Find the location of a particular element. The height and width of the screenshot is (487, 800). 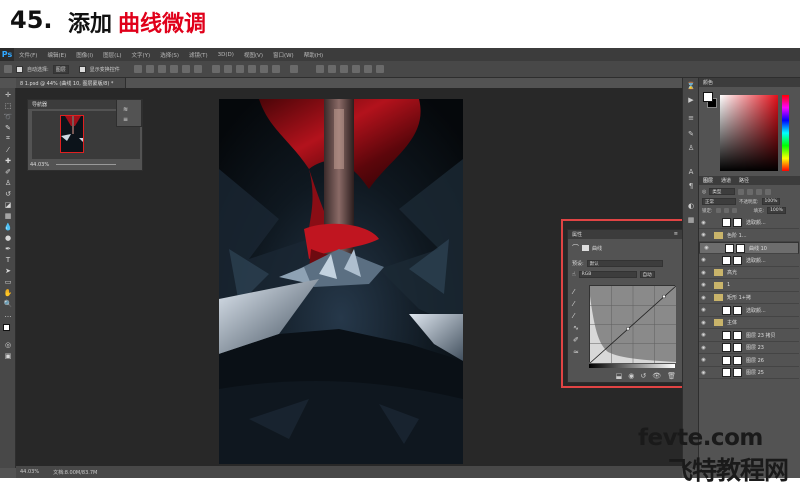

properties-icon: ≡ is located at coordinates (691, 118).